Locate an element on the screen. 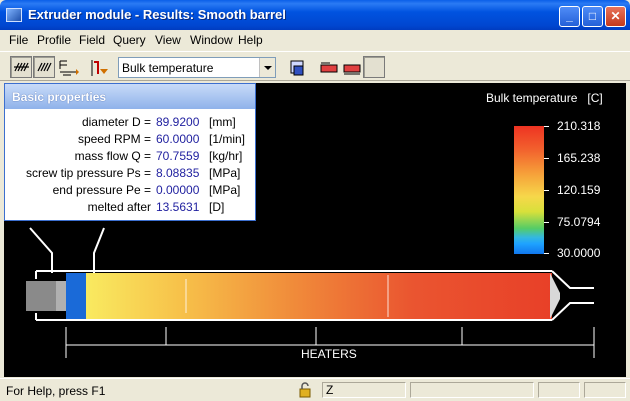 This screenshot has height=401, width=630. property-value: 60.0000 is located at coordinates (178, 139).